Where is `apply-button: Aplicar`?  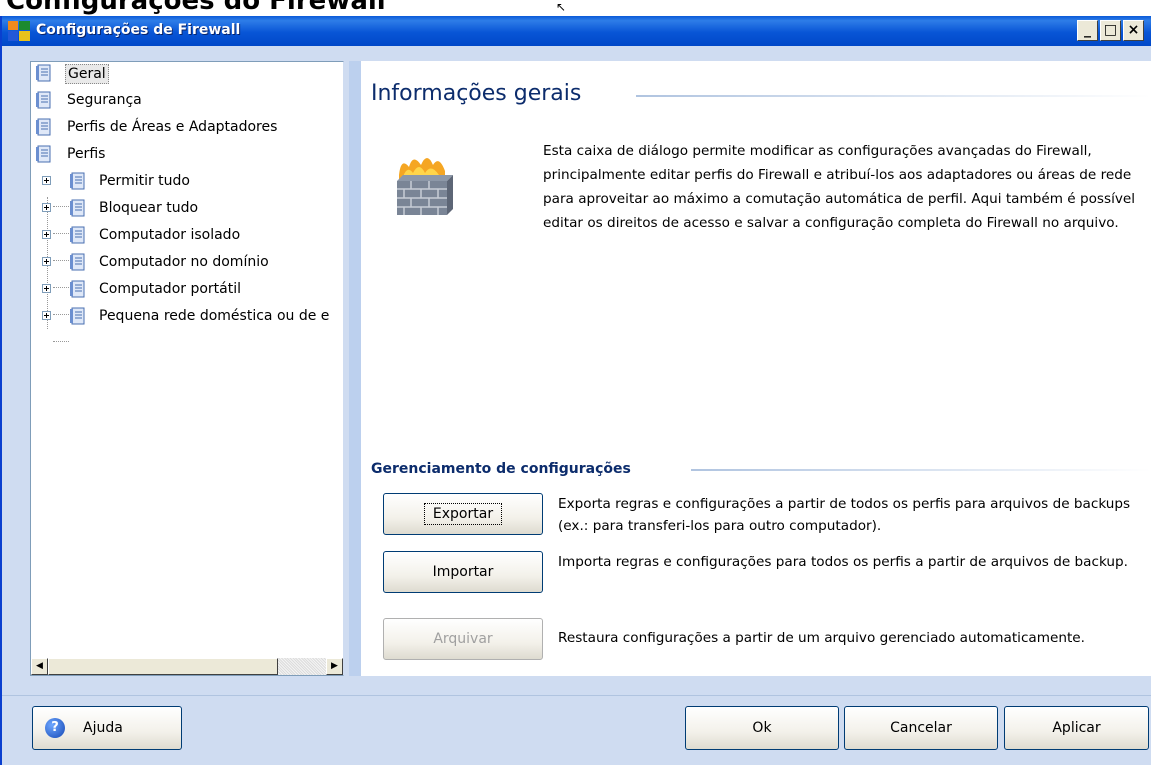 apply-button: Aplicar is located at coordinates (1076, 728).